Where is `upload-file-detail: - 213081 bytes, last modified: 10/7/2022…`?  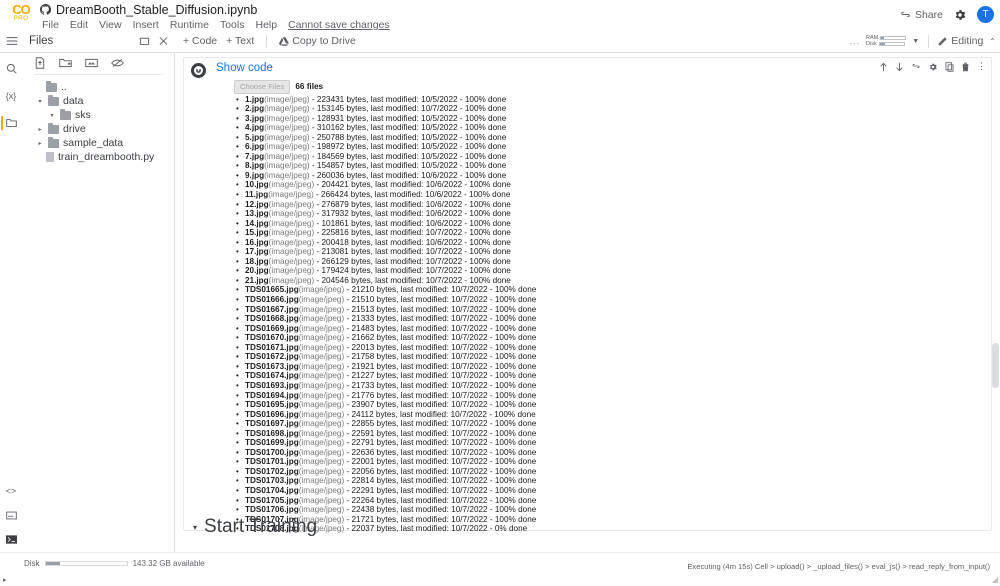 upload-file-detail: - 213081 bytes, last modified: 10/7/2022… is located at coordinates (413, 252).